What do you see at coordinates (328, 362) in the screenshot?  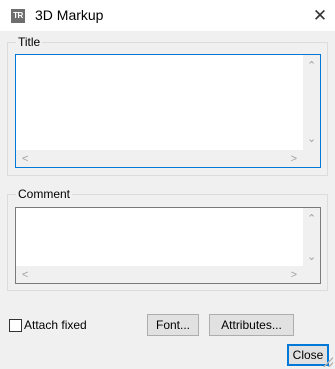 I see `resize-grip-icon` at bounding box center [328, 362].